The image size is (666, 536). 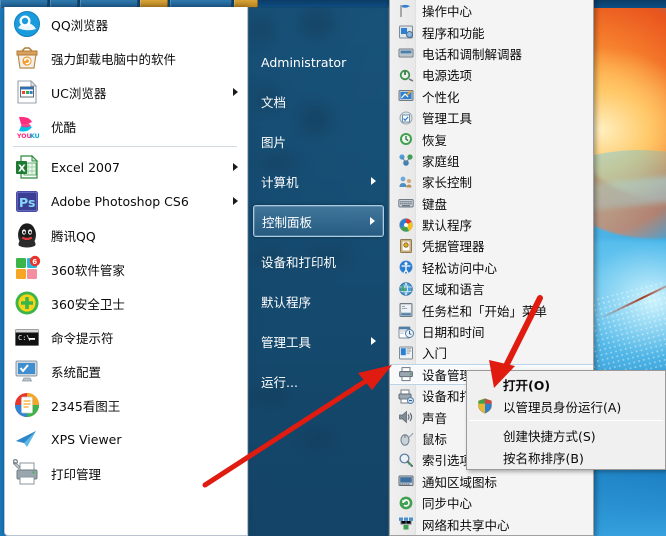 I want to click on cp-item-action-center: 操作中心, so click(x=491, y=10).